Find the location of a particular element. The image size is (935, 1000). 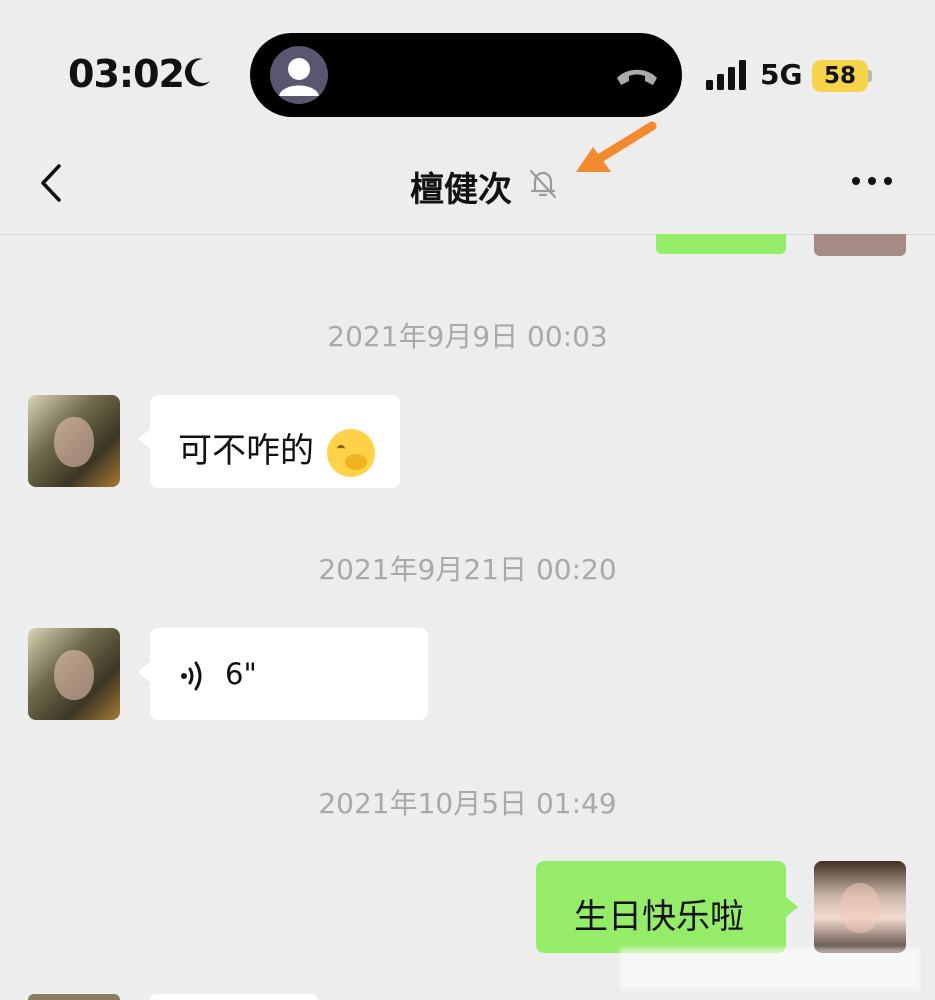

voice-icon is located at coordinates (191, 676).